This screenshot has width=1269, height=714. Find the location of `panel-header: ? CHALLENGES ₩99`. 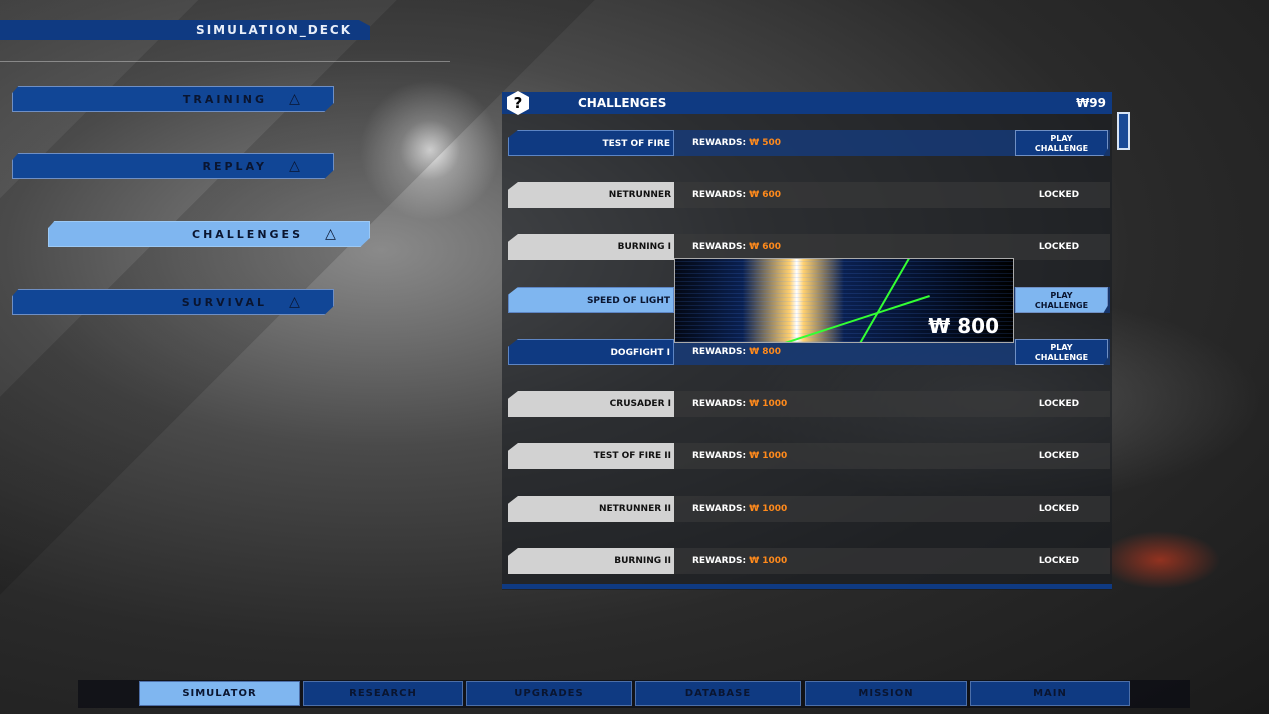

panel-header: ? CHALLENGES ₩99 is located at coordinates (807, 103).